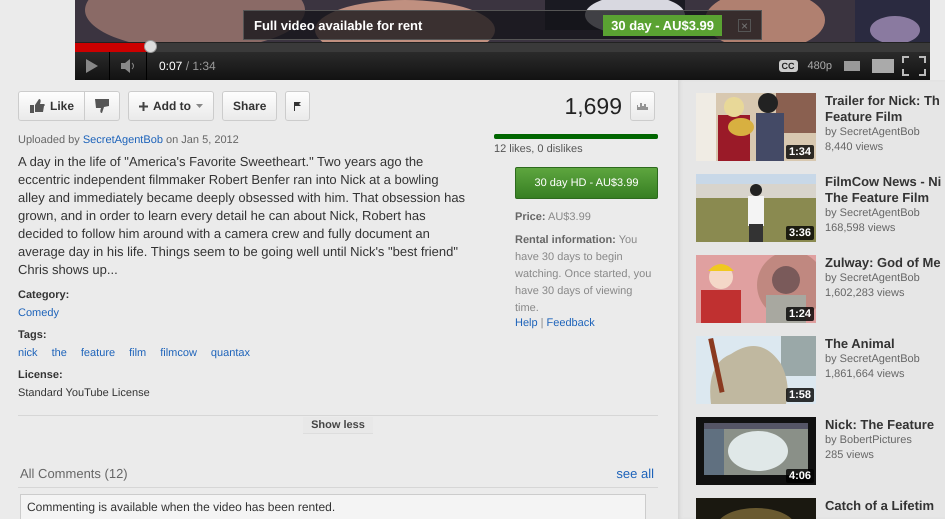  I want to click on video-duration: 1:58, so click(800, 395).